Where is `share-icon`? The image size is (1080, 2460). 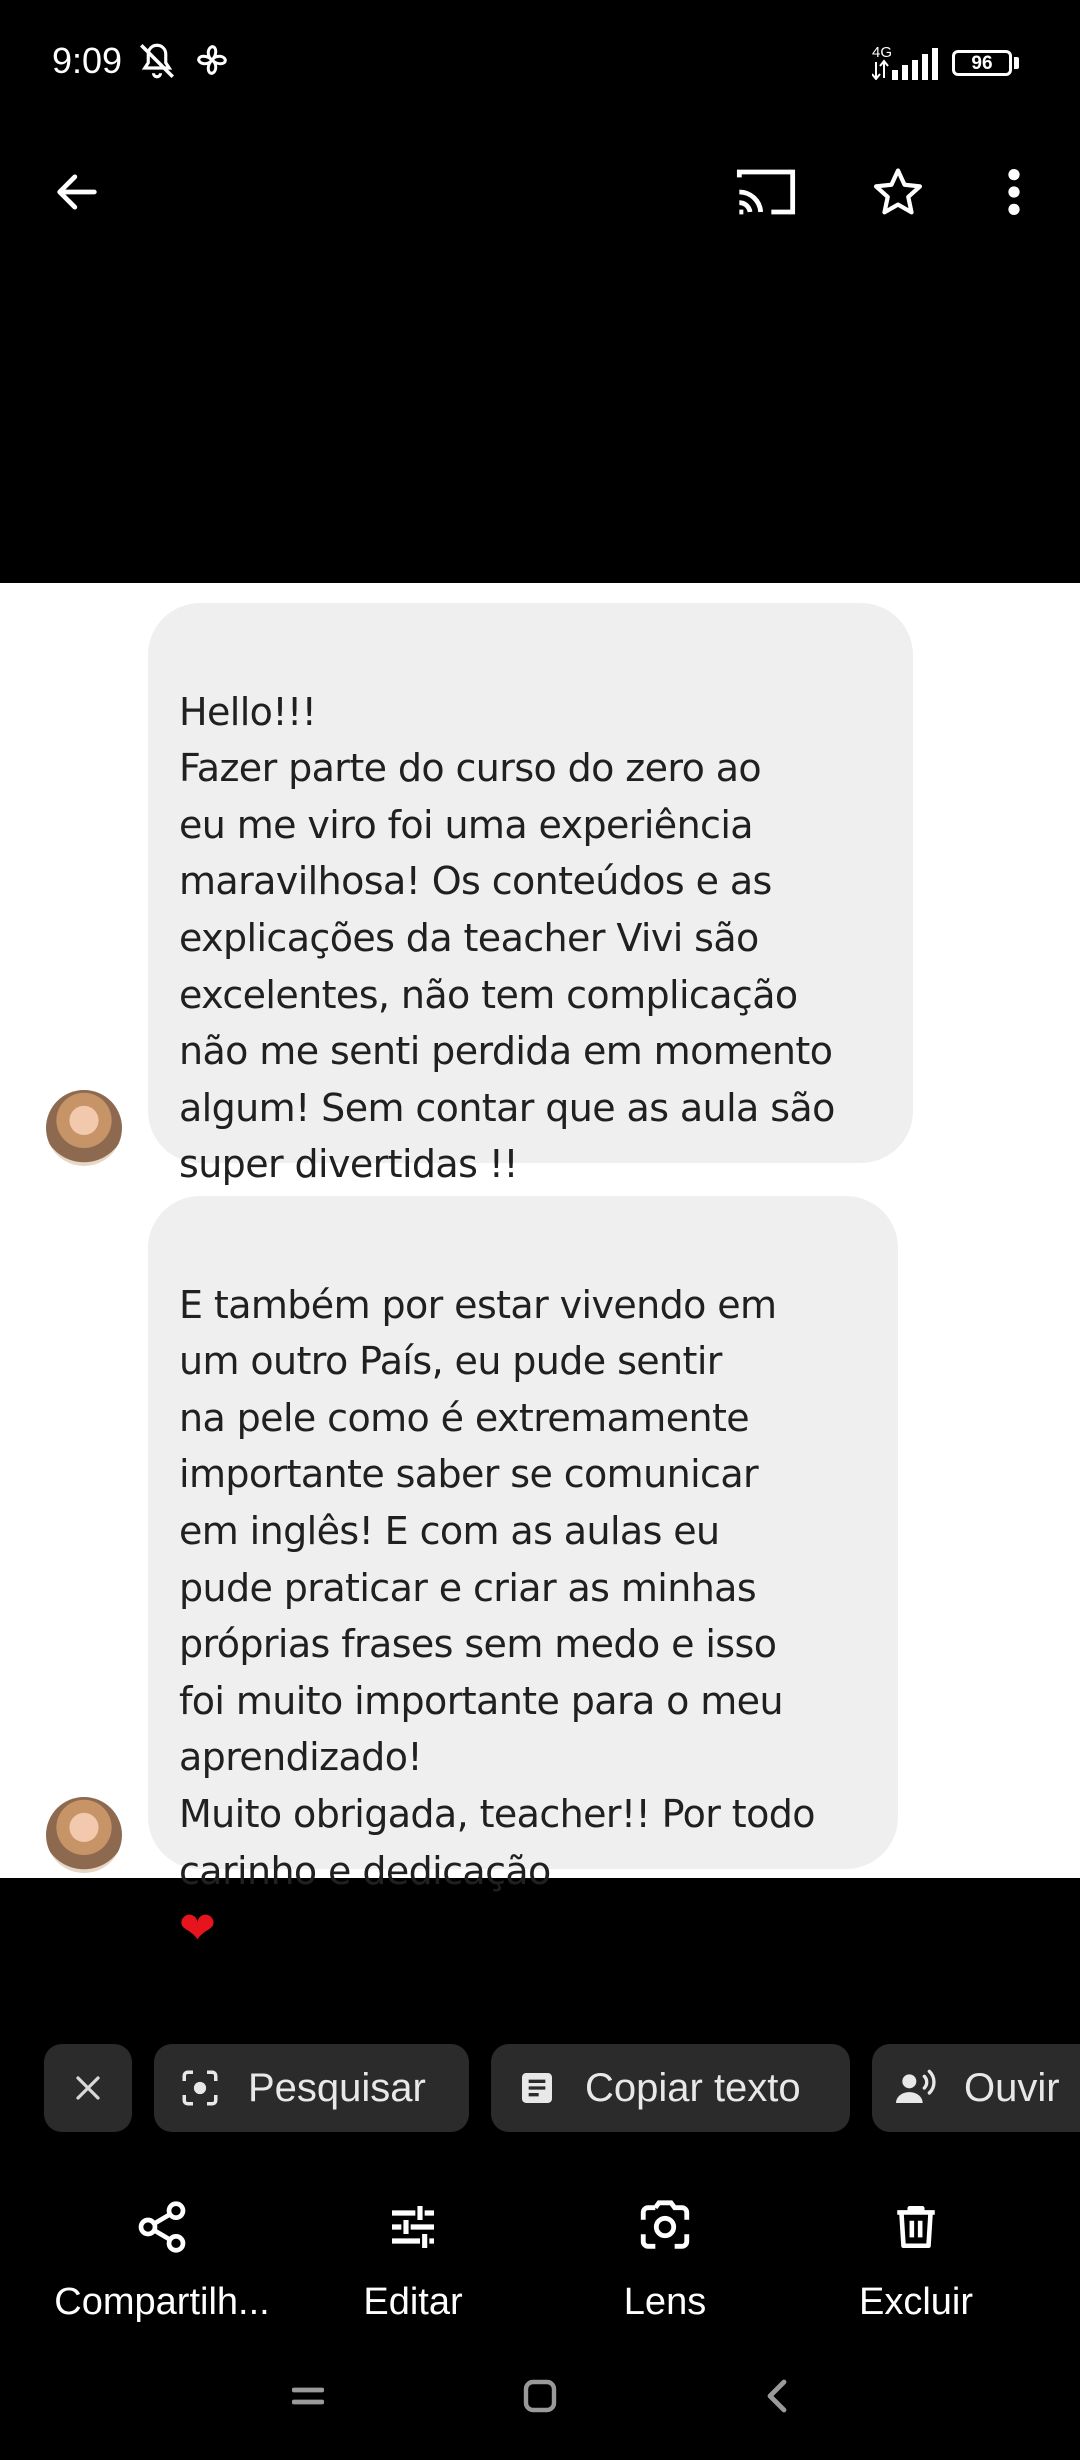 share-icon is located at coordinates (162, 2227).